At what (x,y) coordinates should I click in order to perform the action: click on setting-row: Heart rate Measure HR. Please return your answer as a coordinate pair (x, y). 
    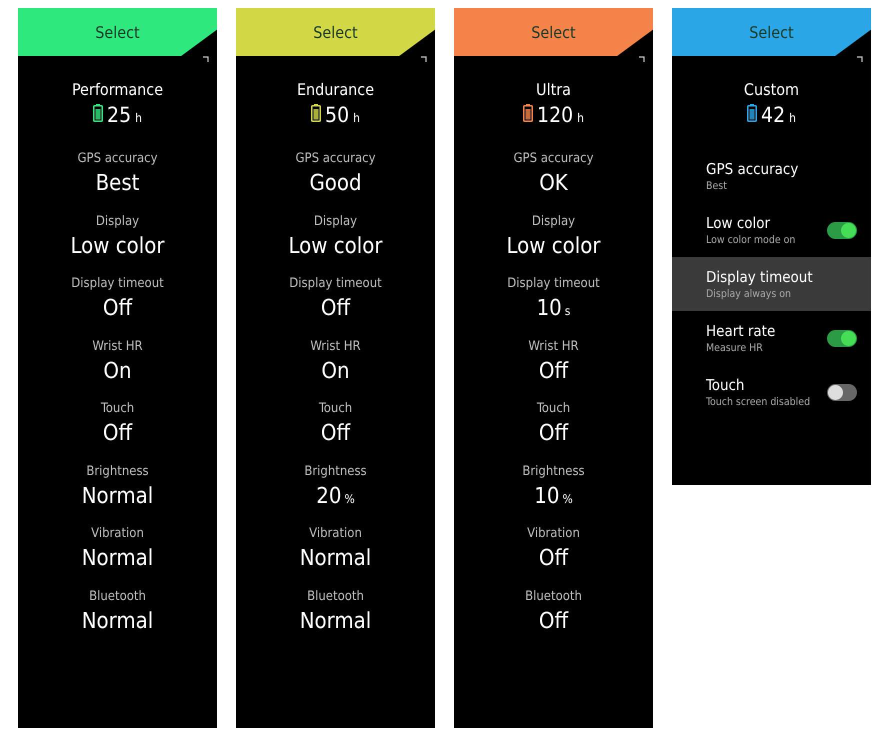
    Looking at the image, I should click on (771, 338).